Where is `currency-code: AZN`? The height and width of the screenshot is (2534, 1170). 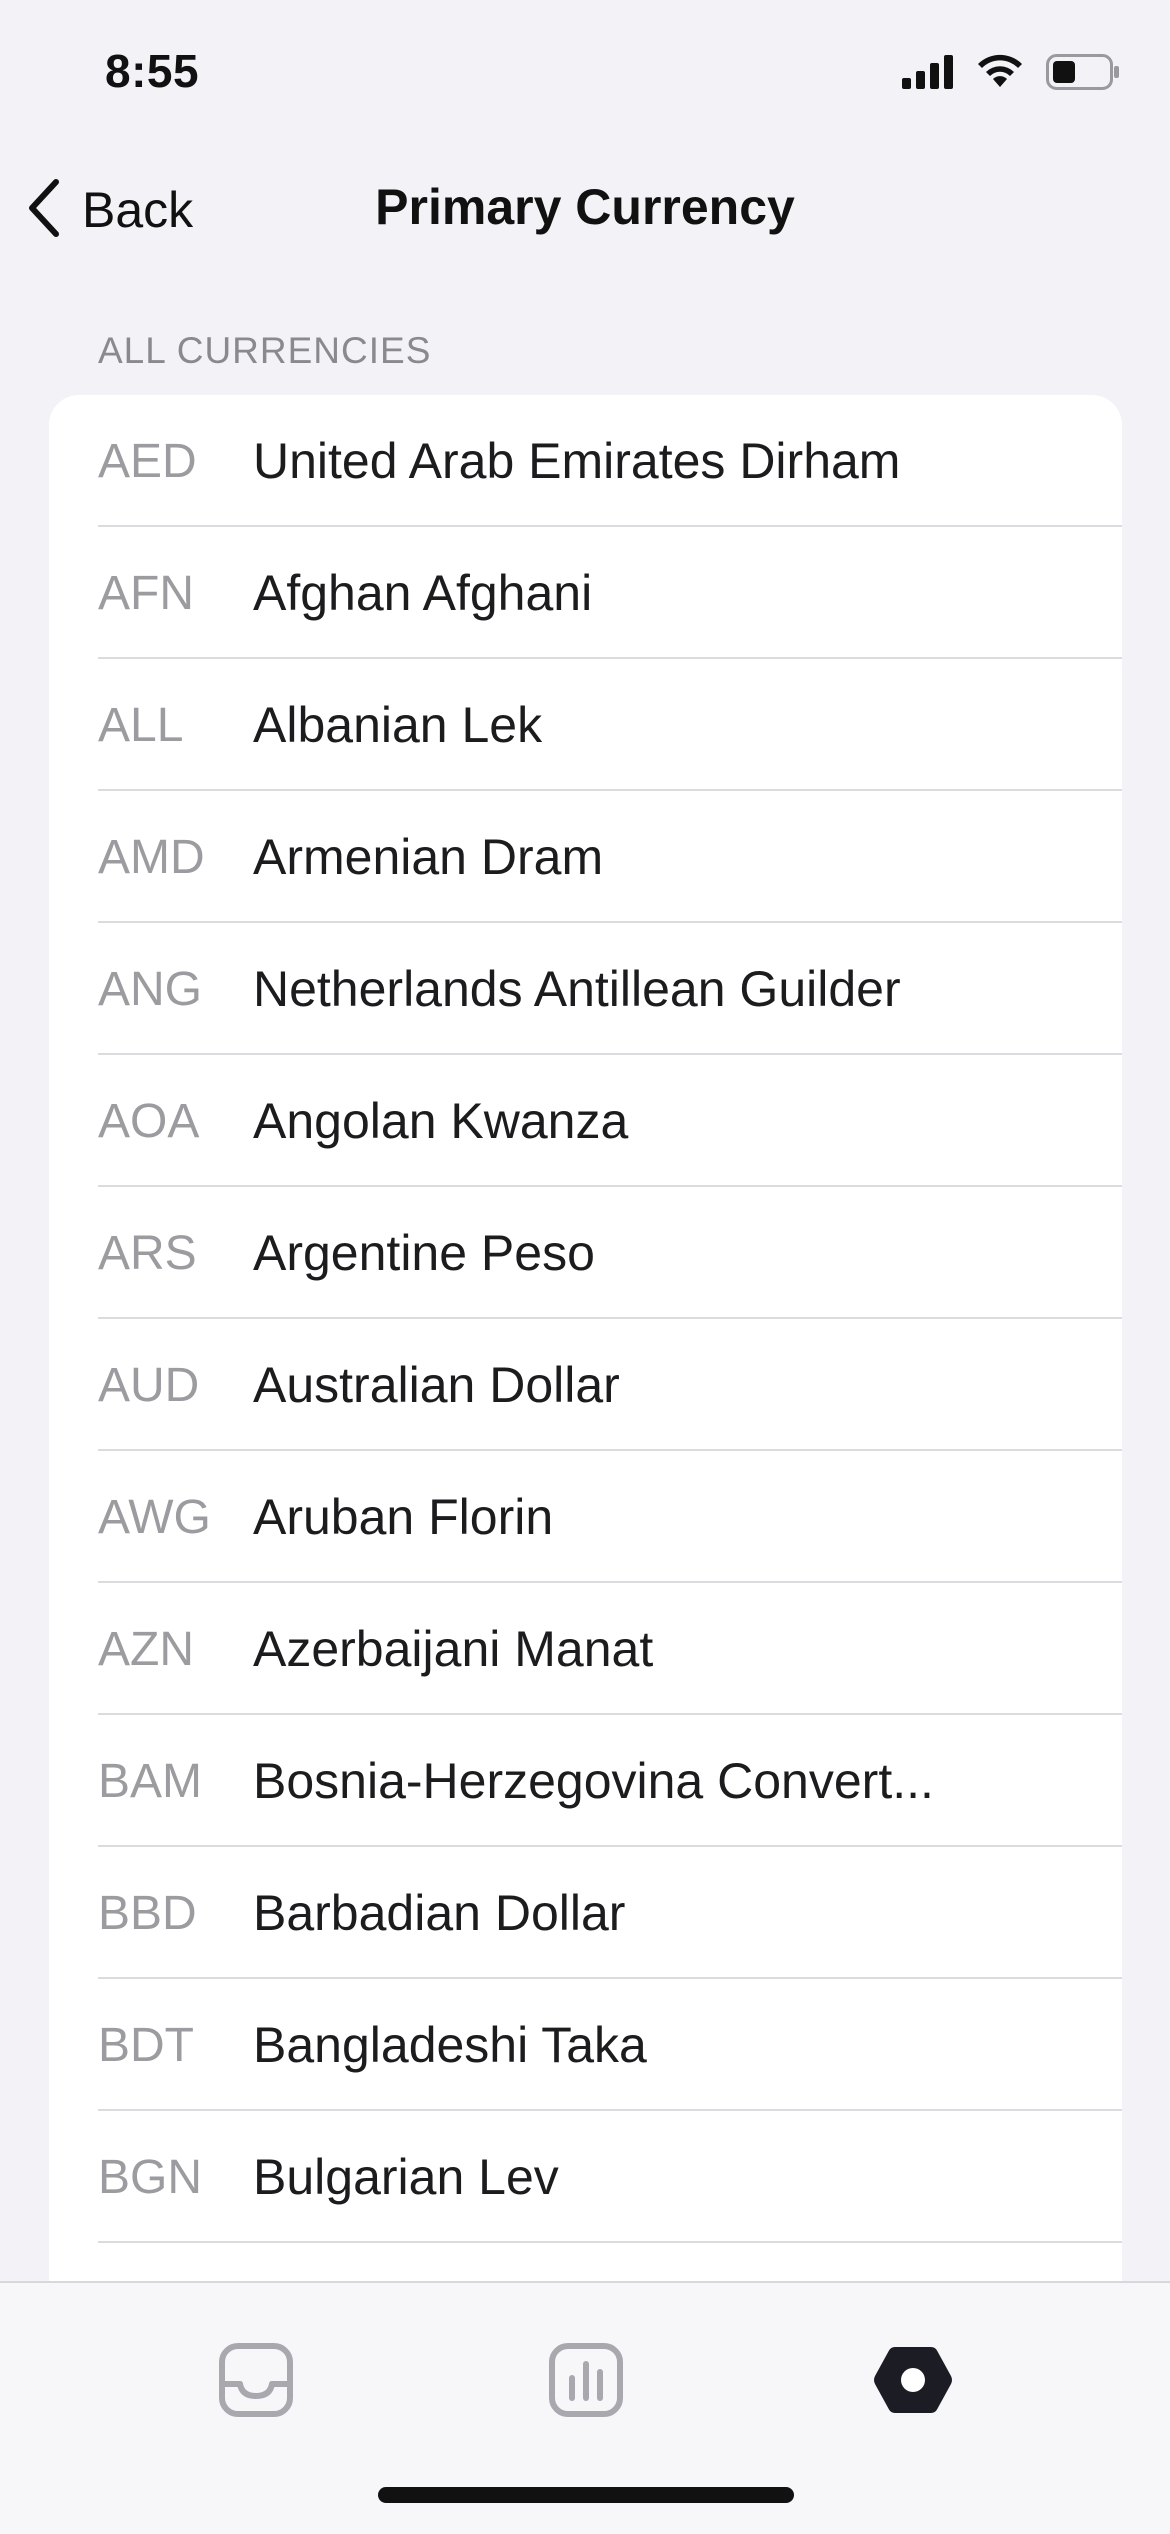
currency-code: AZN is located at coordinates (146, 1649).